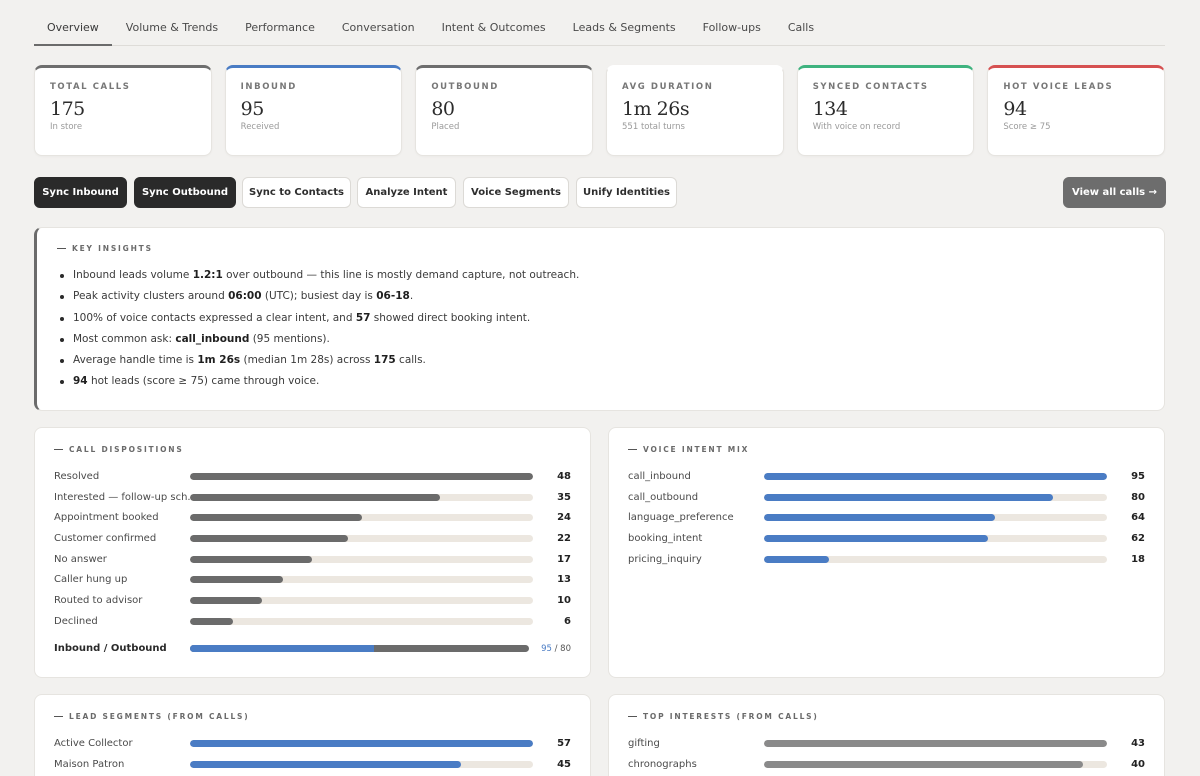 The height and width of the screenshot is (776, 1200). Describe the element at coordinates (1138, 518) in the screenshot. I see `bar-value: 64` at that location.